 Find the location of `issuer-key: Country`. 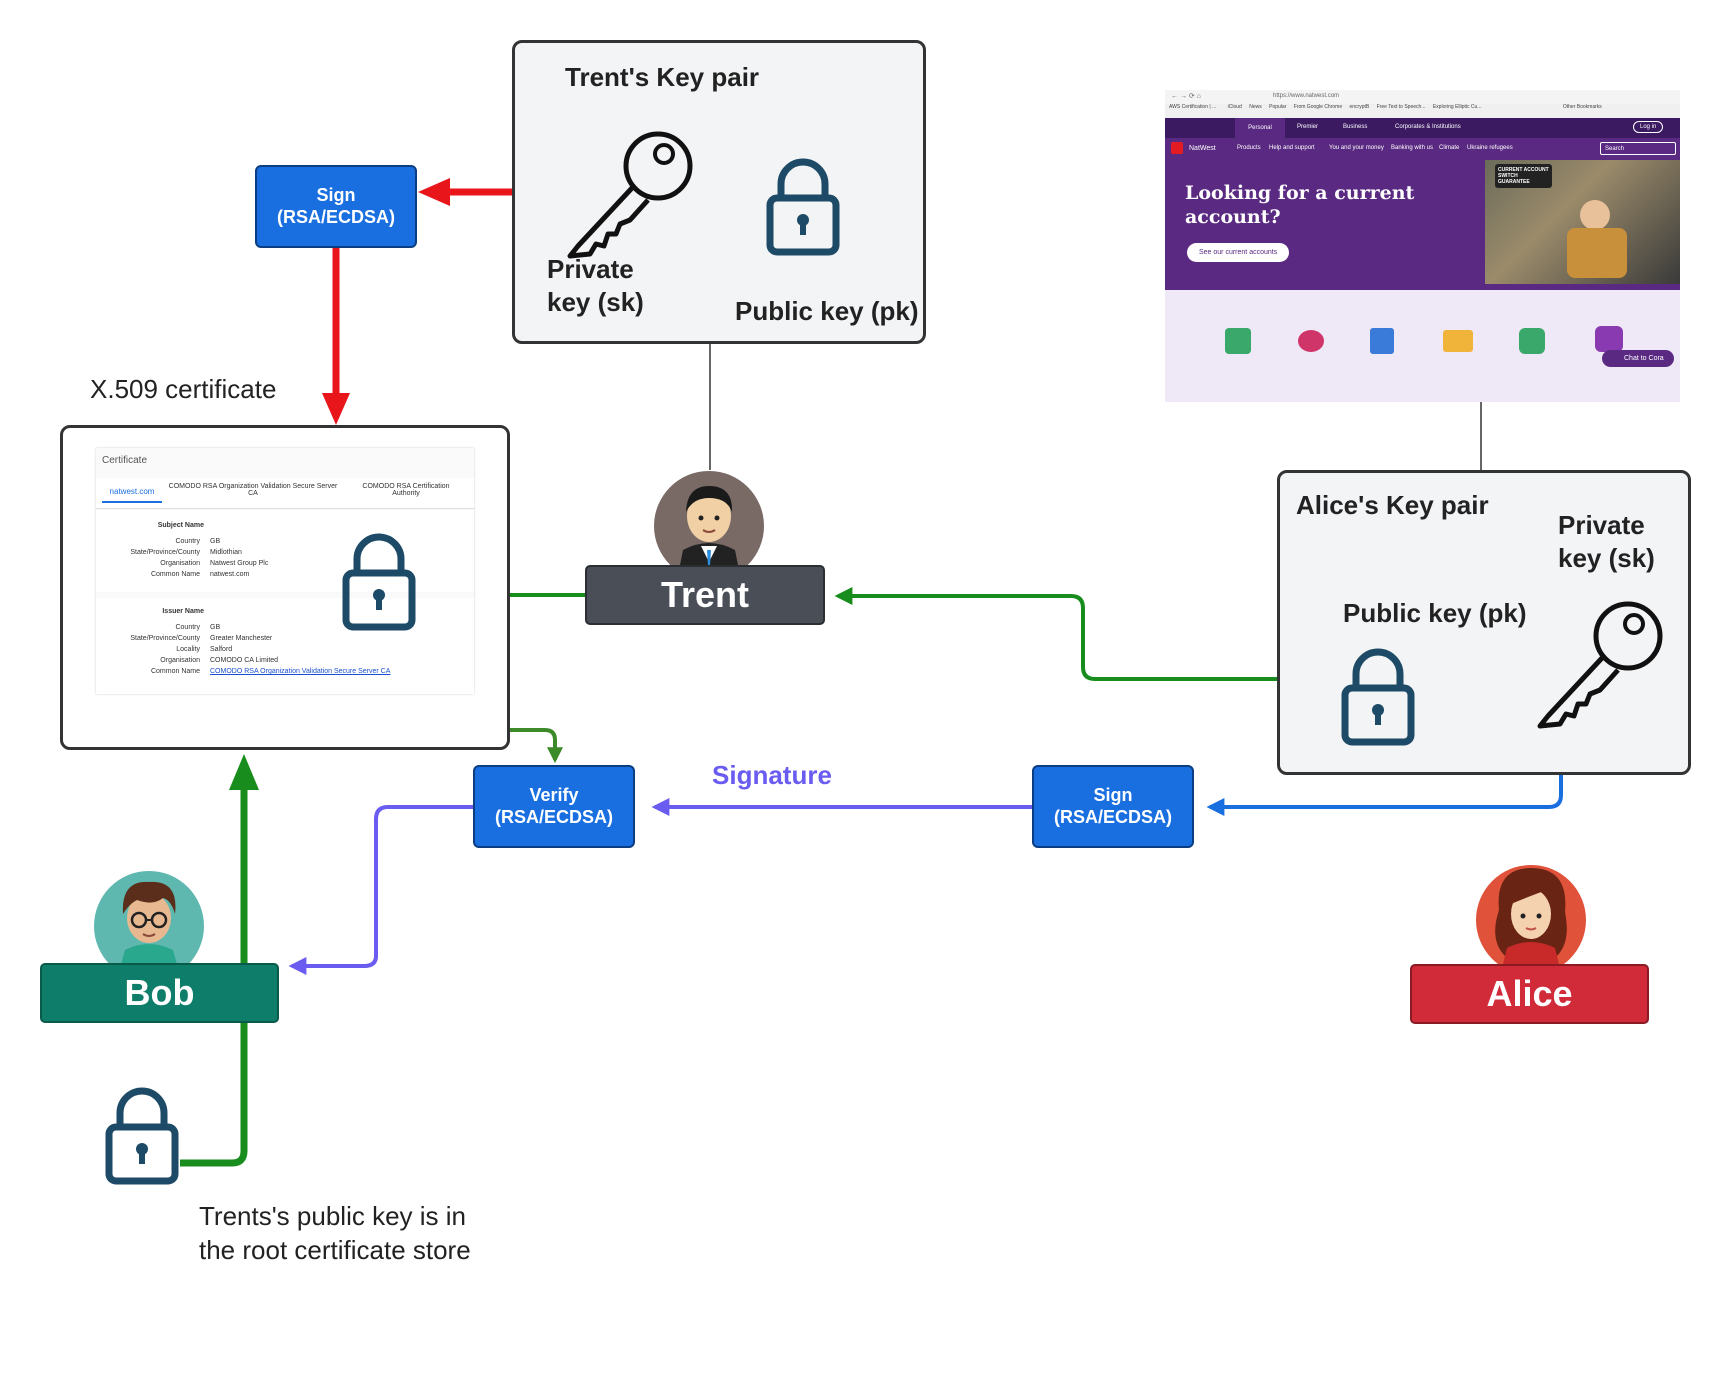

issuer-key: Country is located at coordinates (187, 627).